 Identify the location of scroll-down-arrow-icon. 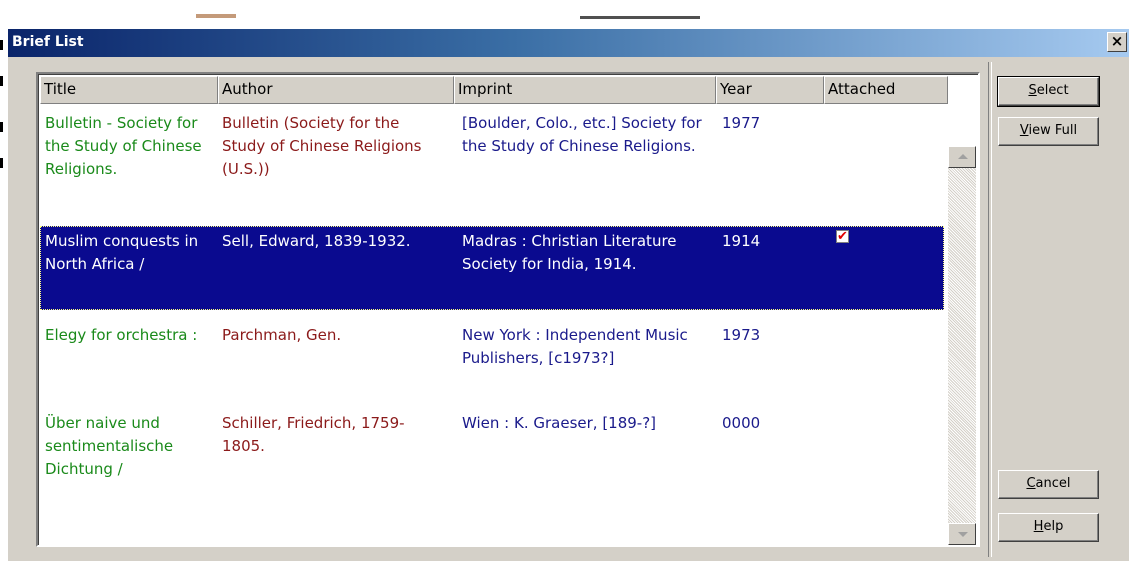
(963, 534).